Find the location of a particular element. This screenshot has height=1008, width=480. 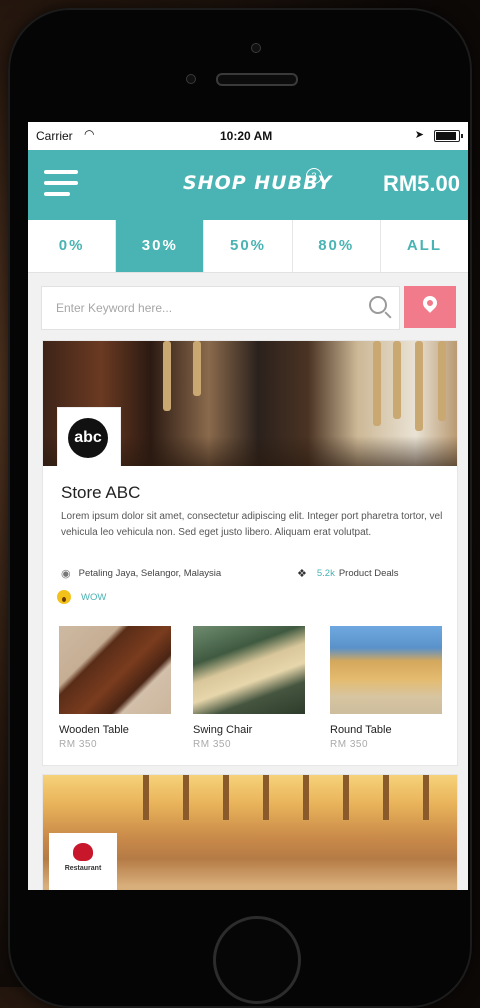

clock: 10:20 AM is located at coordinates (246, 136).